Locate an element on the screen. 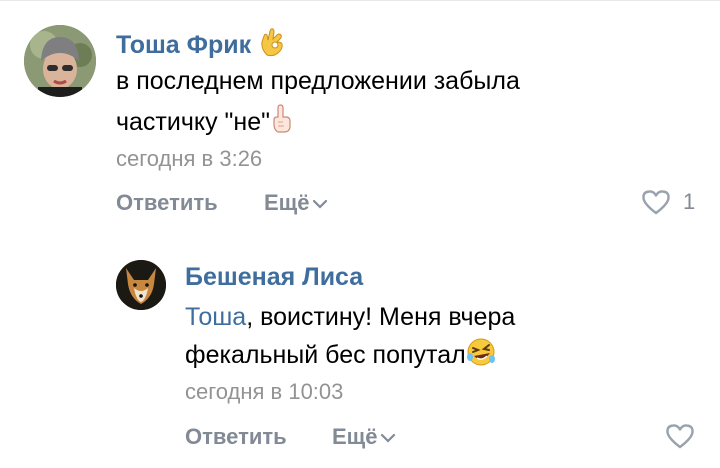  like-button: 1 is located at coordinates (668, 202).